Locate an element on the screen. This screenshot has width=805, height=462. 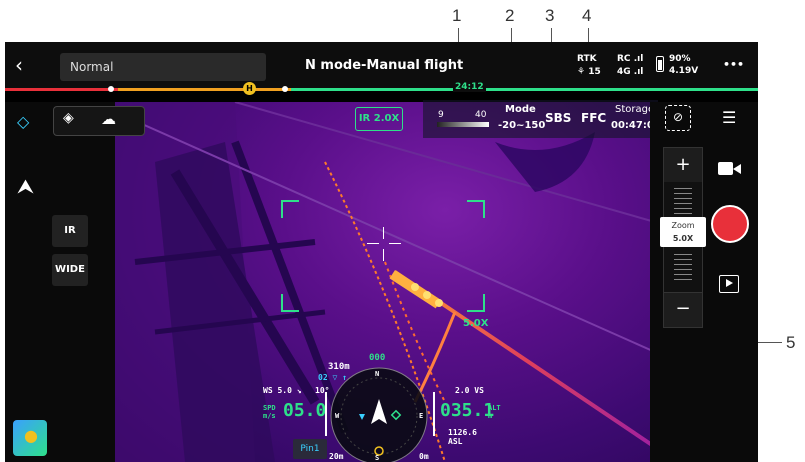
battery-voltage: 4.19V is located at coordinates (684, 71).